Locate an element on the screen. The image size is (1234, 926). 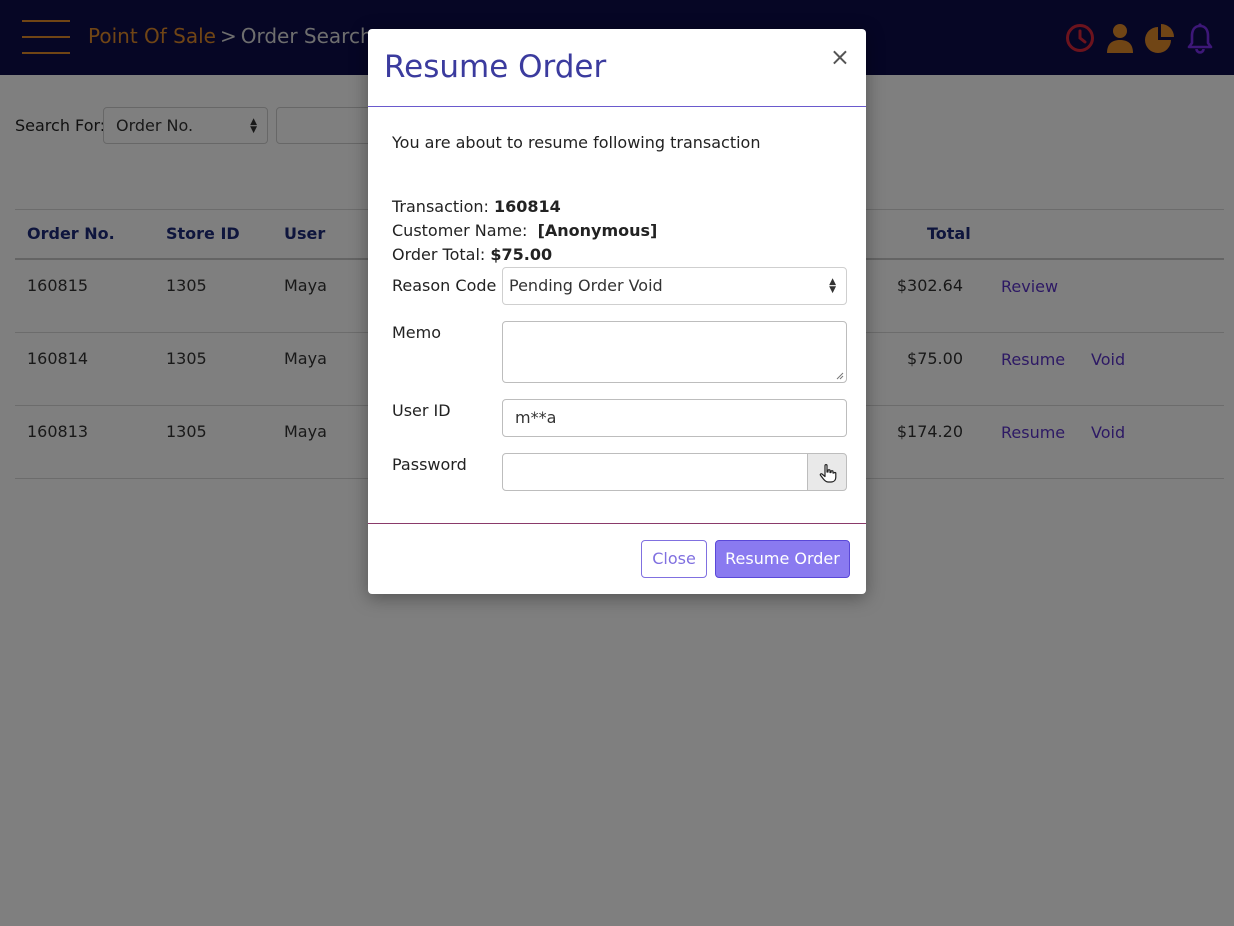
customer-info: Customer Name: [Anonymous] is located at coordinates (524, 230).